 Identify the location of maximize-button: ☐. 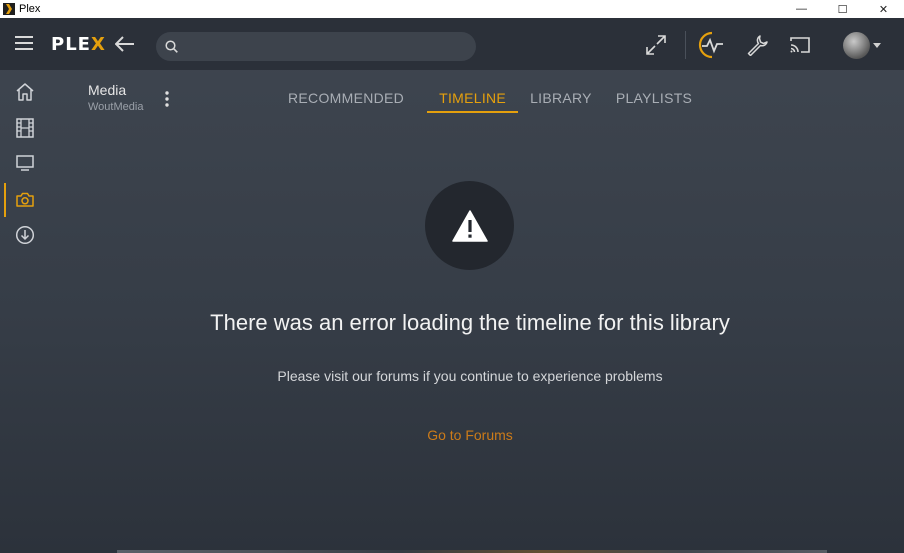
(842, 9).